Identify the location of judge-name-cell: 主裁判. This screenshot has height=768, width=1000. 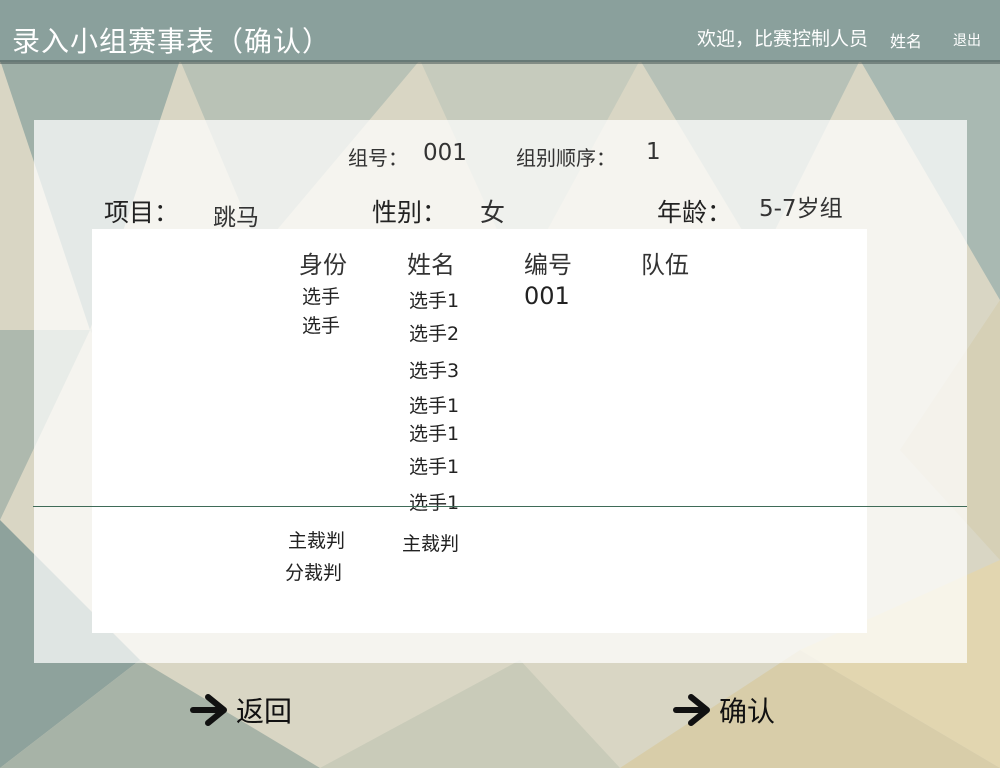
(431, 544).